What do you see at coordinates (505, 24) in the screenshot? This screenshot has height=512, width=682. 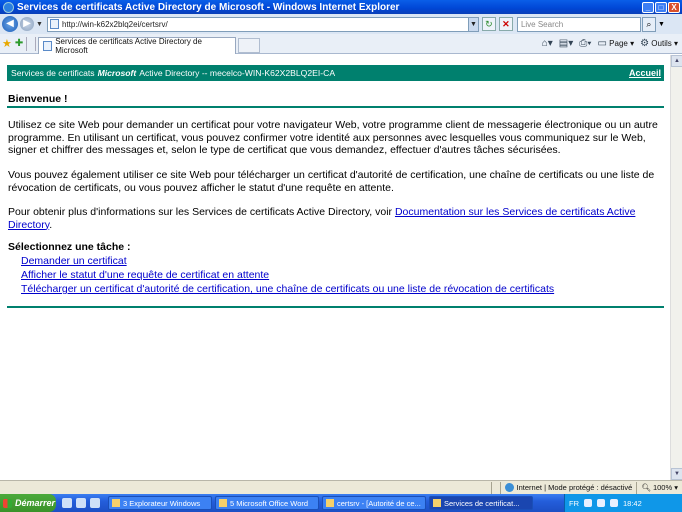 I see `stop-button: ✕` at bounding box center [505, 24].